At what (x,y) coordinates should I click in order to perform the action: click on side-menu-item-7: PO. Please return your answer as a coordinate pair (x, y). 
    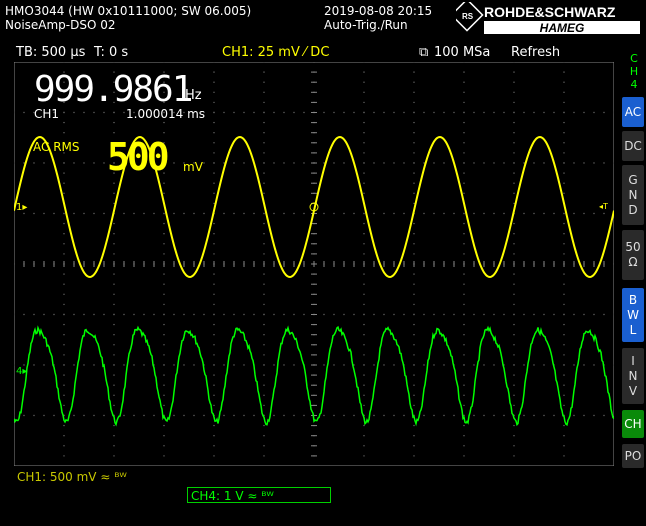
    Looking at the image, I should click on (633, 456).